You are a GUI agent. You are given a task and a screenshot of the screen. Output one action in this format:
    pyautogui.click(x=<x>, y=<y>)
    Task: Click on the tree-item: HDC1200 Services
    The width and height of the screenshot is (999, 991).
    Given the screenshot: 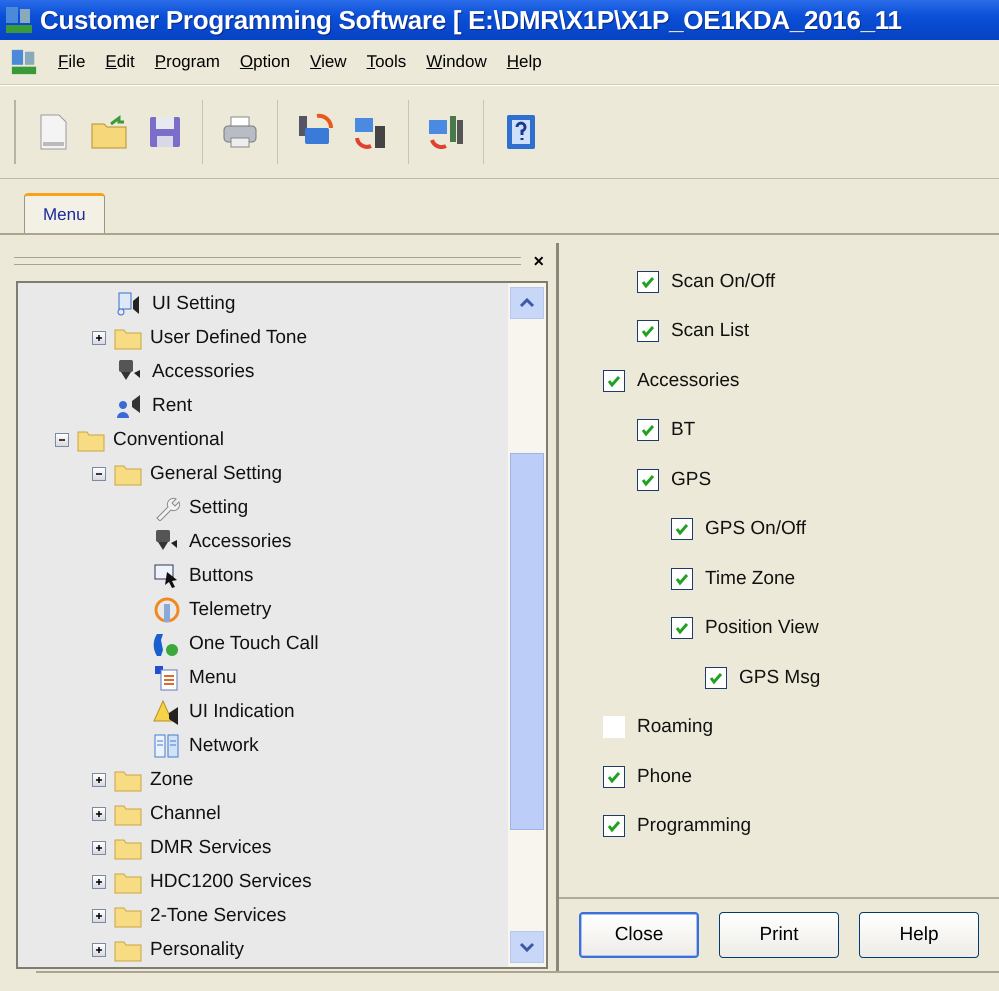 What is the action you would take?
    pyautogui.click(x=231, y=882)
    